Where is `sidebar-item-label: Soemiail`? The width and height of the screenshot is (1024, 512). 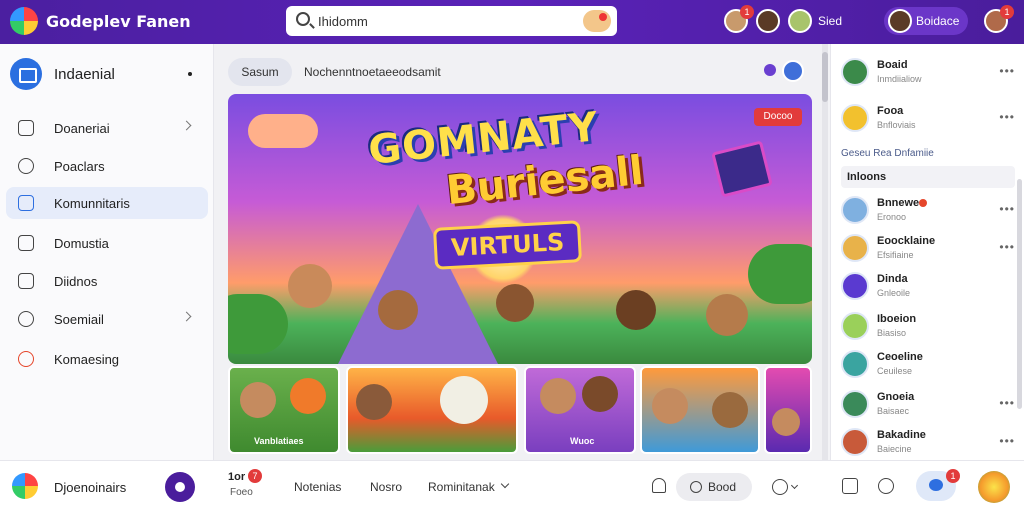
sidebar-item-label: Soemiail is located at coordinates (79, 319).